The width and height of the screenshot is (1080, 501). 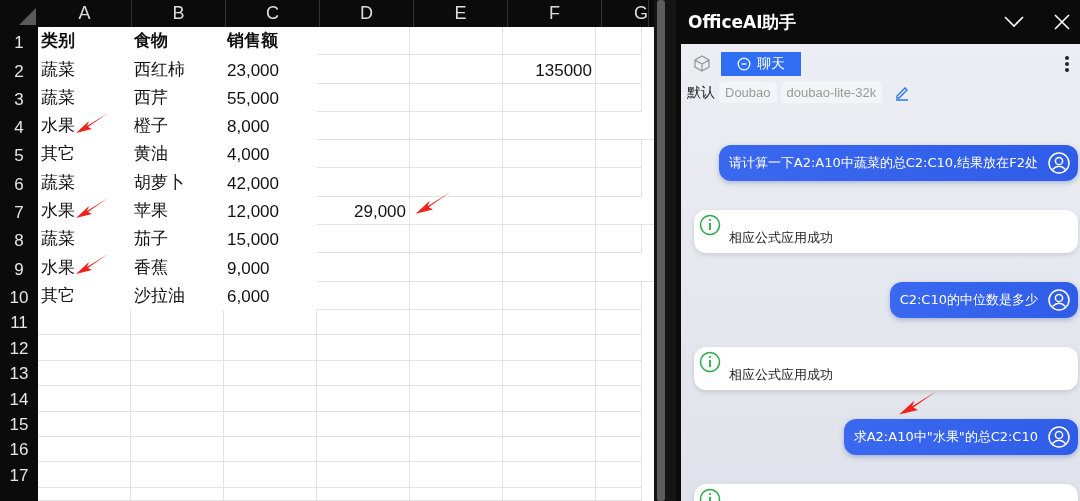 What do you see at coordinates (270, 295) in the screenshot?
I see `sheet-cell: 6,000` at bounding box center [270, 295].